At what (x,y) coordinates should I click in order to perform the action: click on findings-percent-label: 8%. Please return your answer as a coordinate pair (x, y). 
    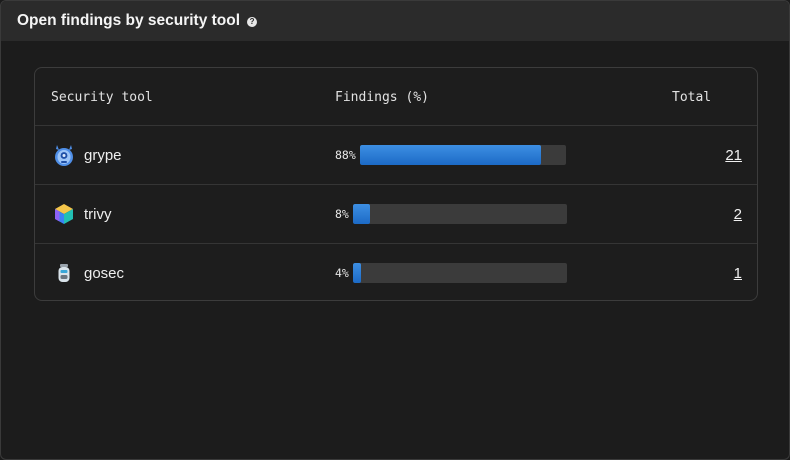
    Looking at the image, I should click on (342, 214).